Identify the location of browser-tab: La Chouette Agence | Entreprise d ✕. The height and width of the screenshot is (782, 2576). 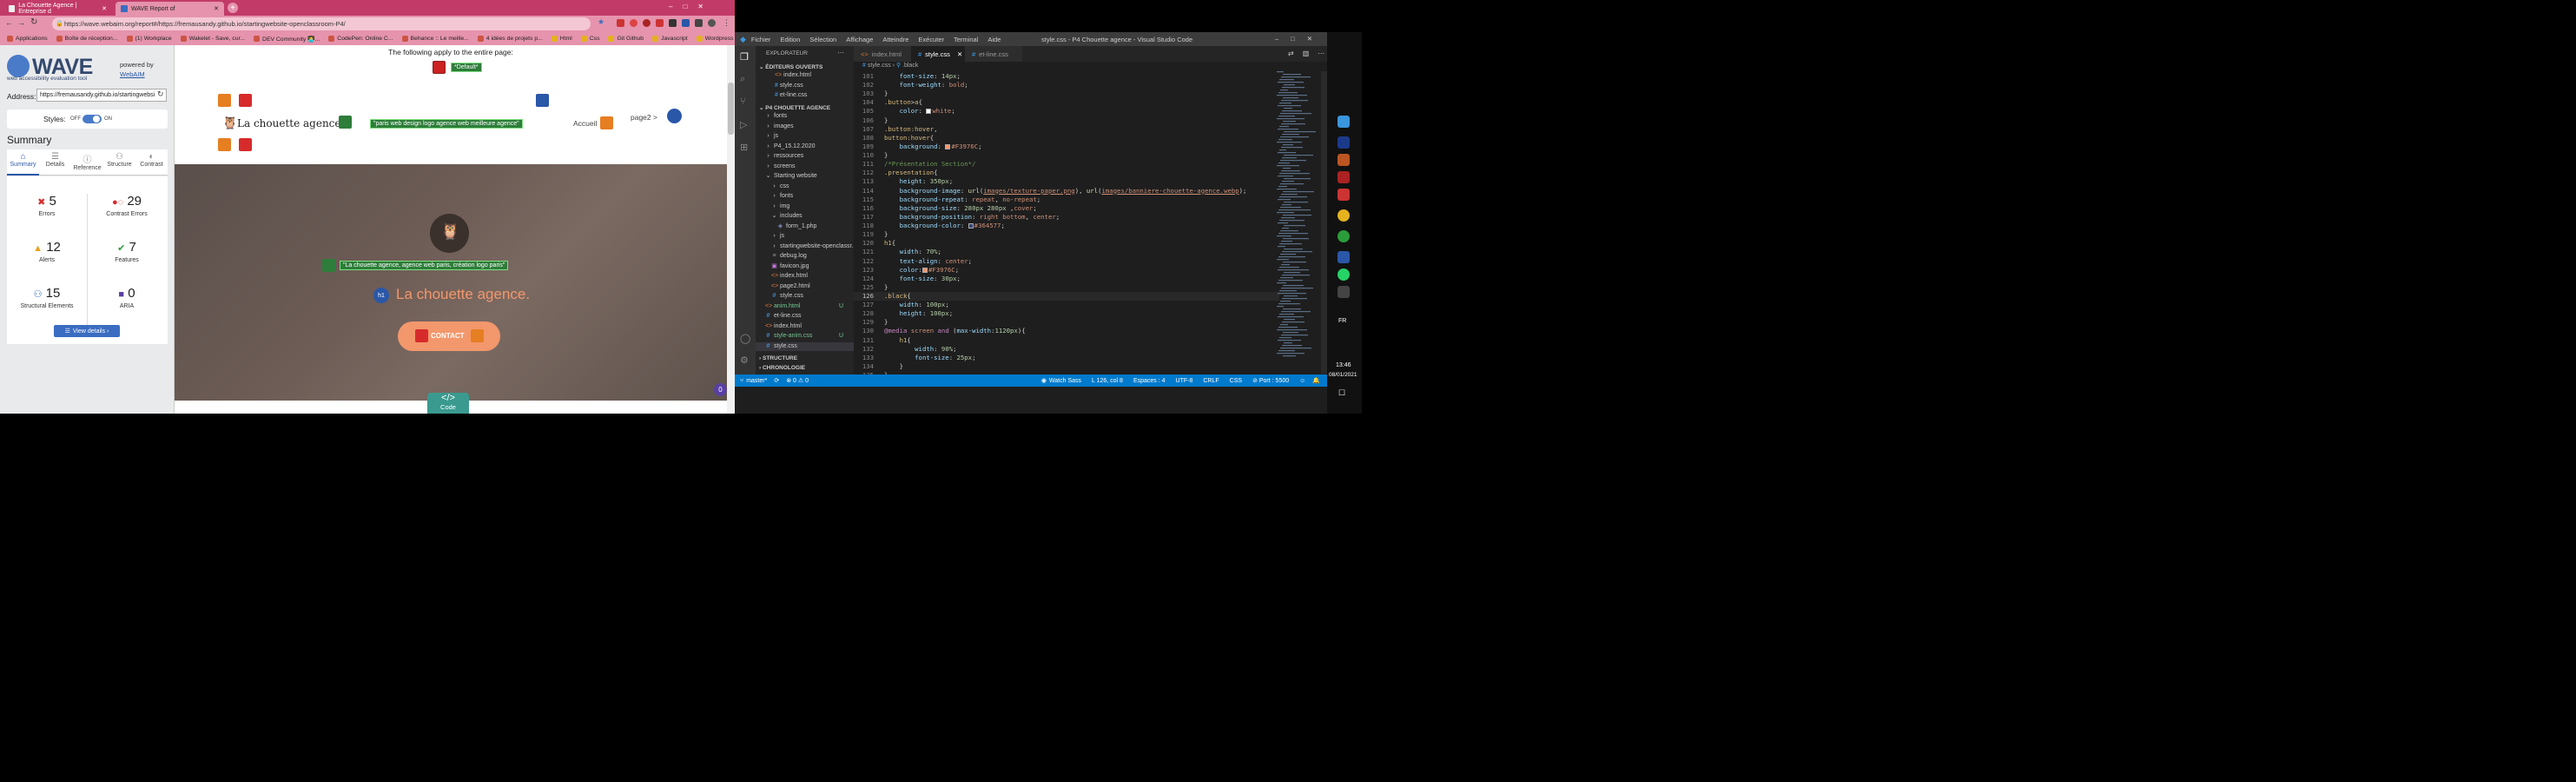
(57, 9).